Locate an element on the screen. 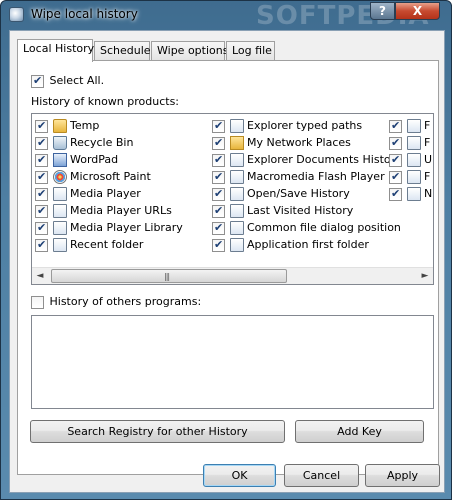 The height and width of the screenshot is (500, 452). others-programs-checkbox: History of others programs: is located at coordinates (116, 302).